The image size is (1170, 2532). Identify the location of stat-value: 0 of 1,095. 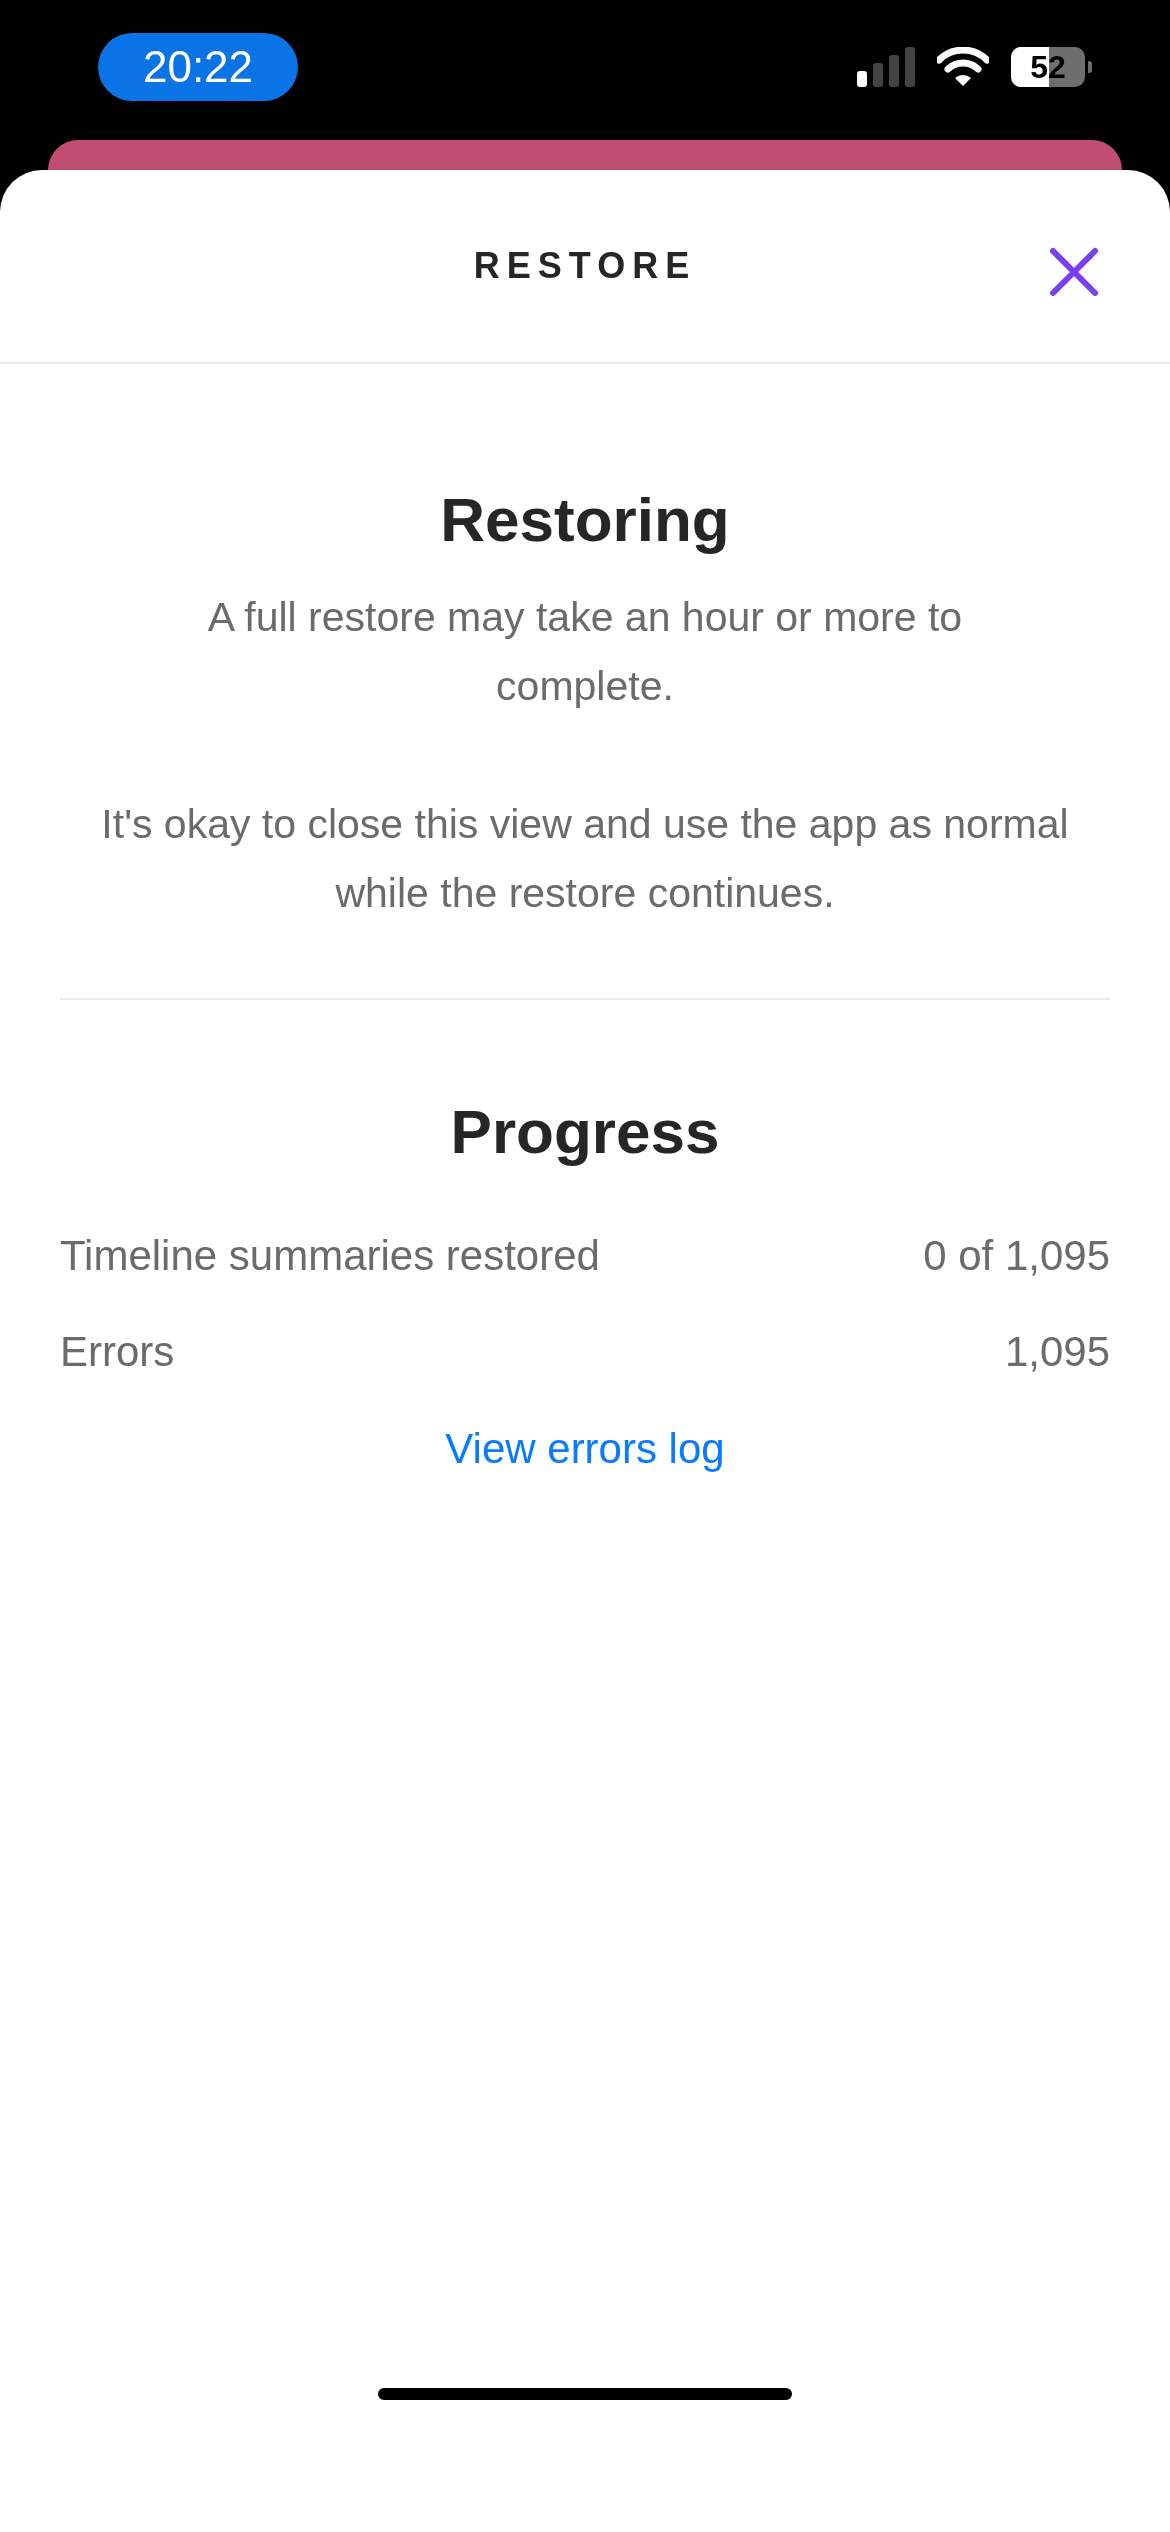
(1016, 1256).